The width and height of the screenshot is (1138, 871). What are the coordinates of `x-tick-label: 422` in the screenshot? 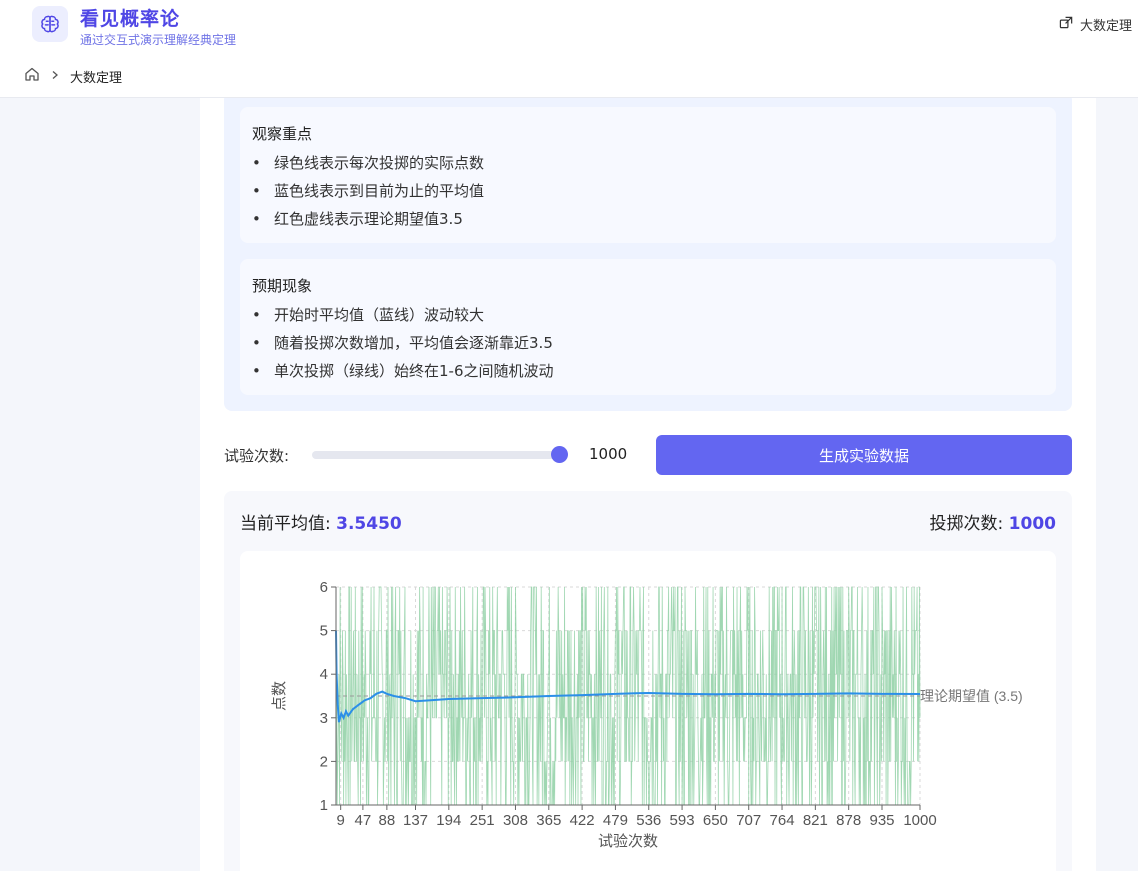 It's located at (582, 820).